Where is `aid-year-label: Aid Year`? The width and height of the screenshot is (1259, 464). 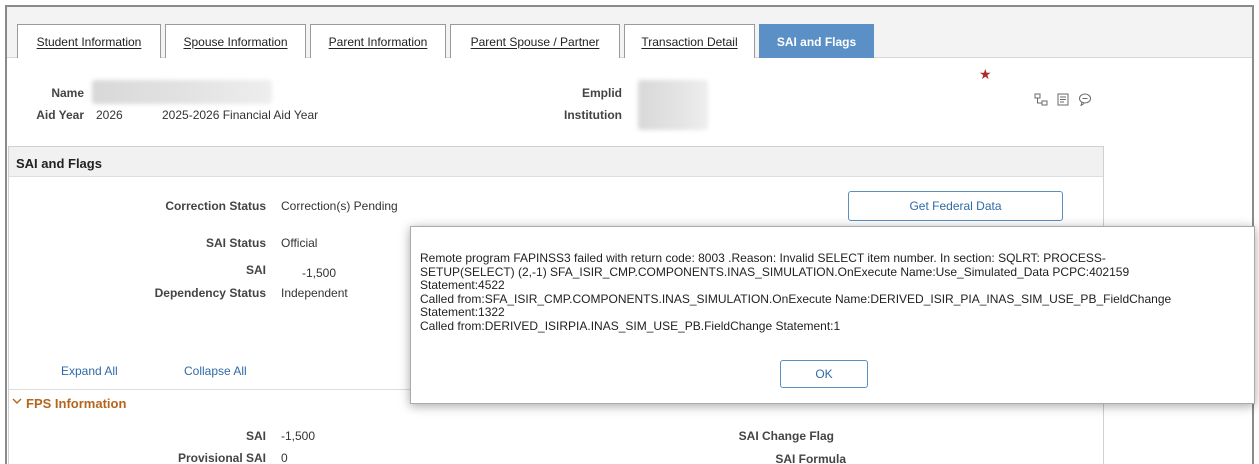 aid-year-label: Aid Year is located at coordinates (60, 115).